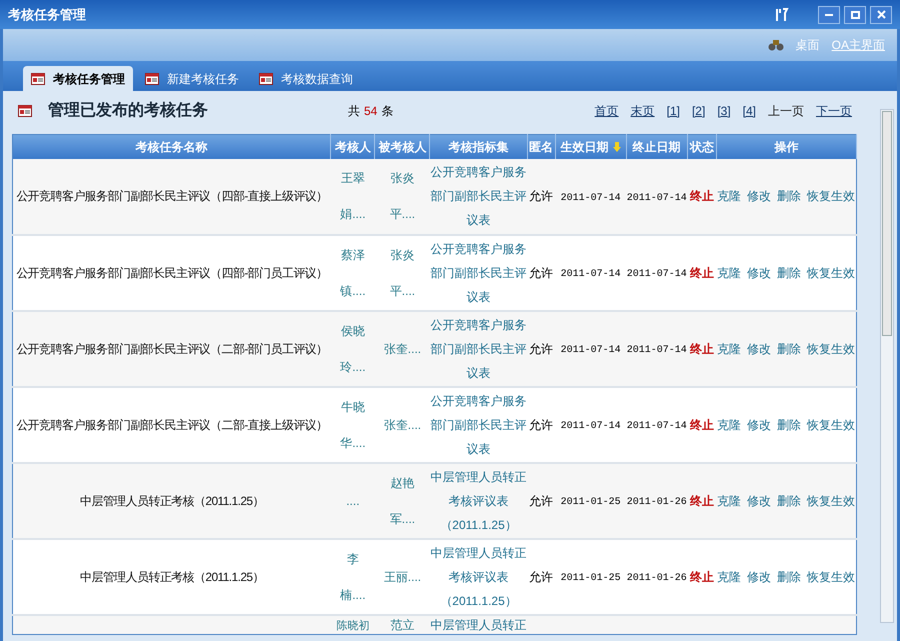  I want to click on assessor-link: 陈晓初, so click(353, 626).